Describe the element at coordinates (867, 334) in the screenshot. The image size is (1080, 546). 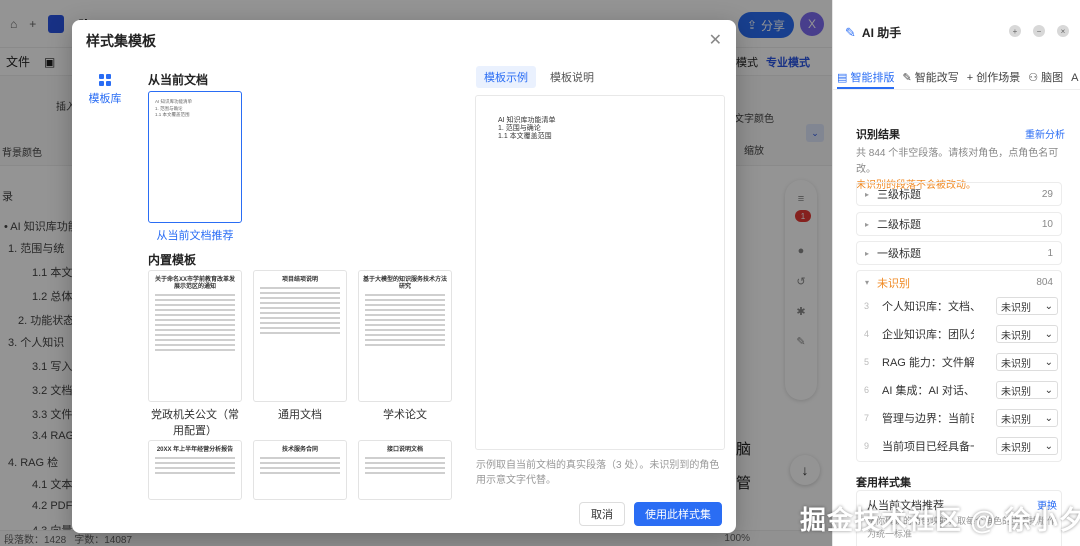
I see `para-number: 4` at that location.